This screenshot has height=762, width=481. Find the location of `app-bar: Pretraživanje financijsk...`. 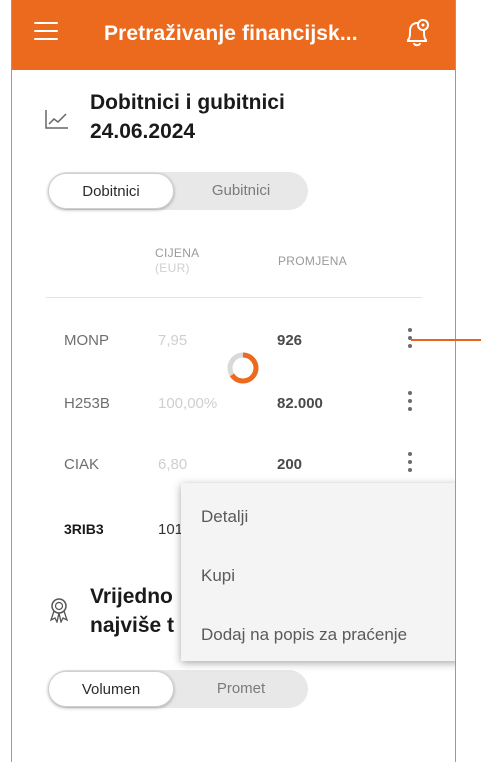

app-bar: Pretraživanje financijsk... is located at coordinates (233, 35).